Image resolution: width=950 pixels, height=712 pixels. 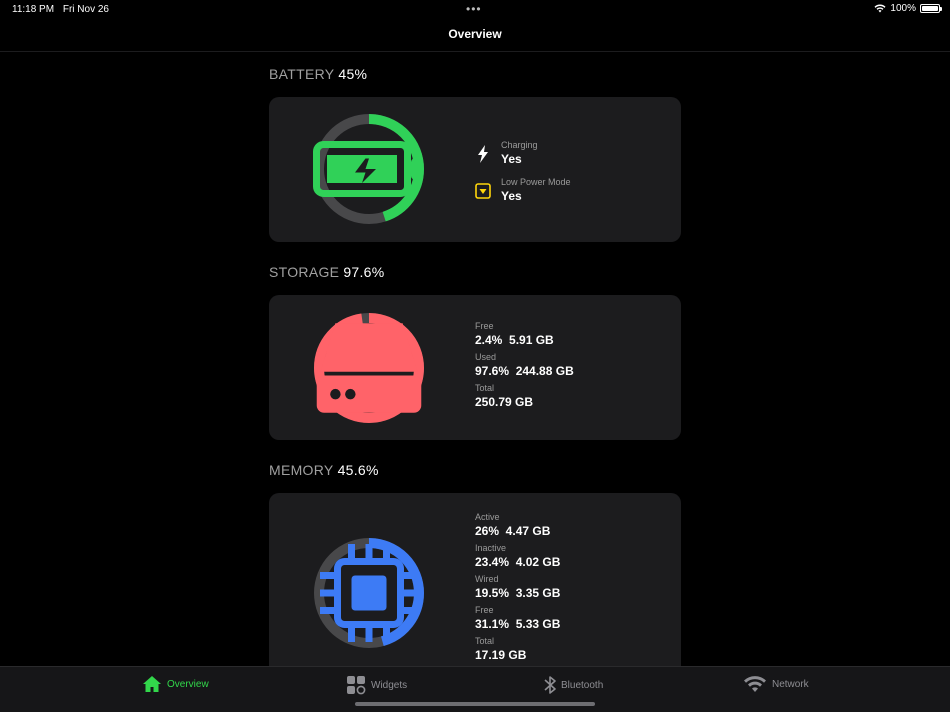 I want to click on hard-drive-icon, so click(x=369, y=368).